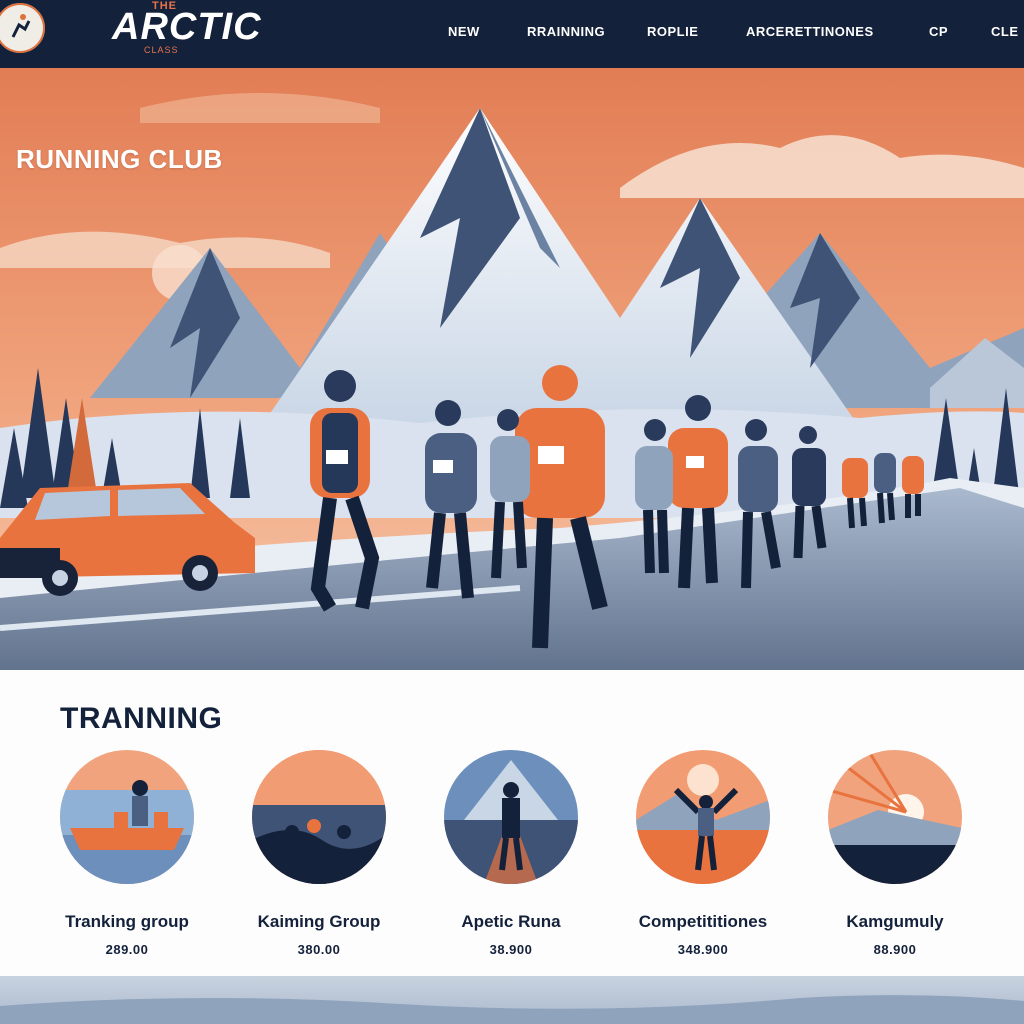  I want to click on footer-decoration, so click(512, 1000).